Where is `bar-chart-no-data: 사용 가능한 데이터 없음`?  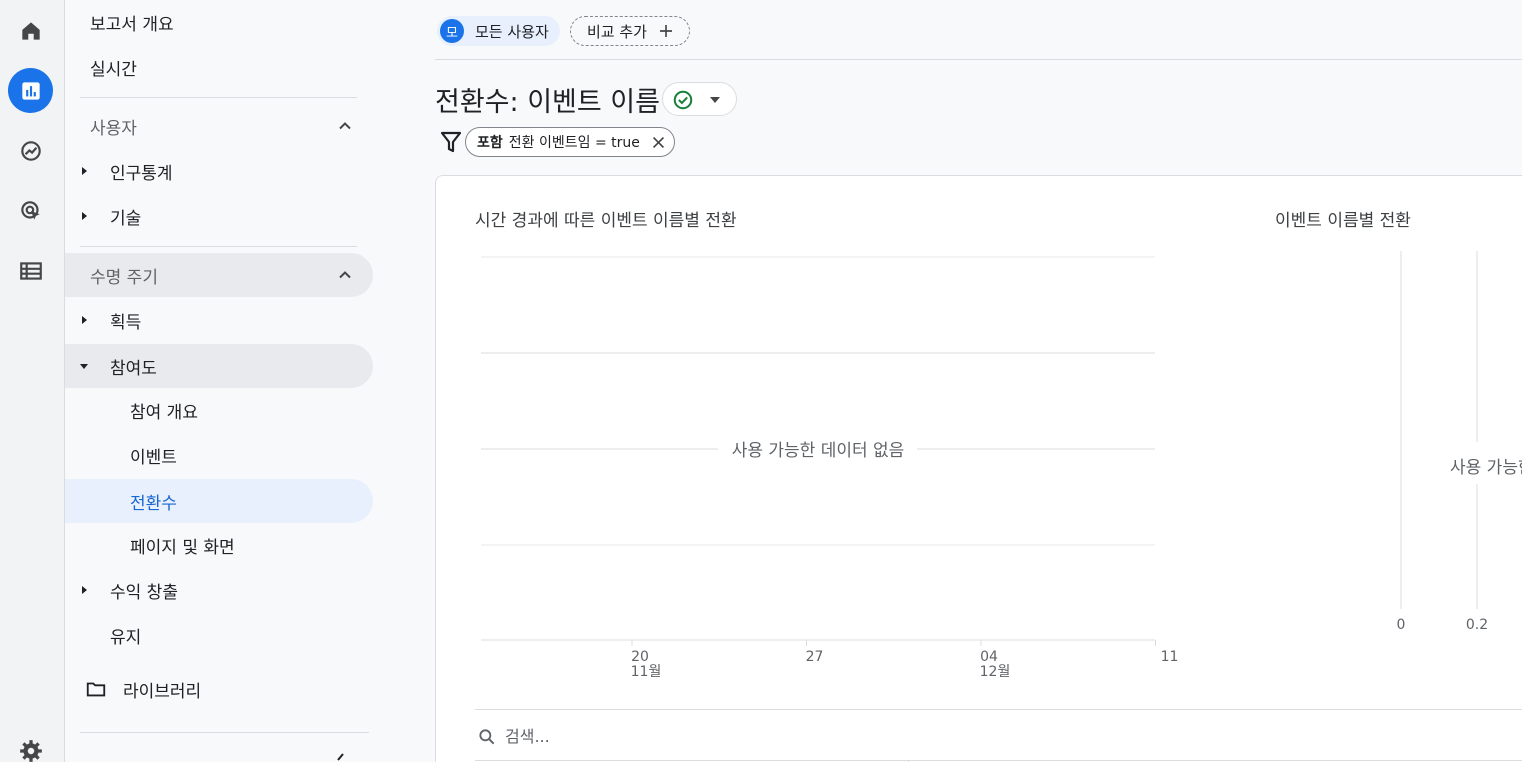 bar-chart-no-data: 사용 가능한 데이터 없음 is located at coordinates (1486, 468).